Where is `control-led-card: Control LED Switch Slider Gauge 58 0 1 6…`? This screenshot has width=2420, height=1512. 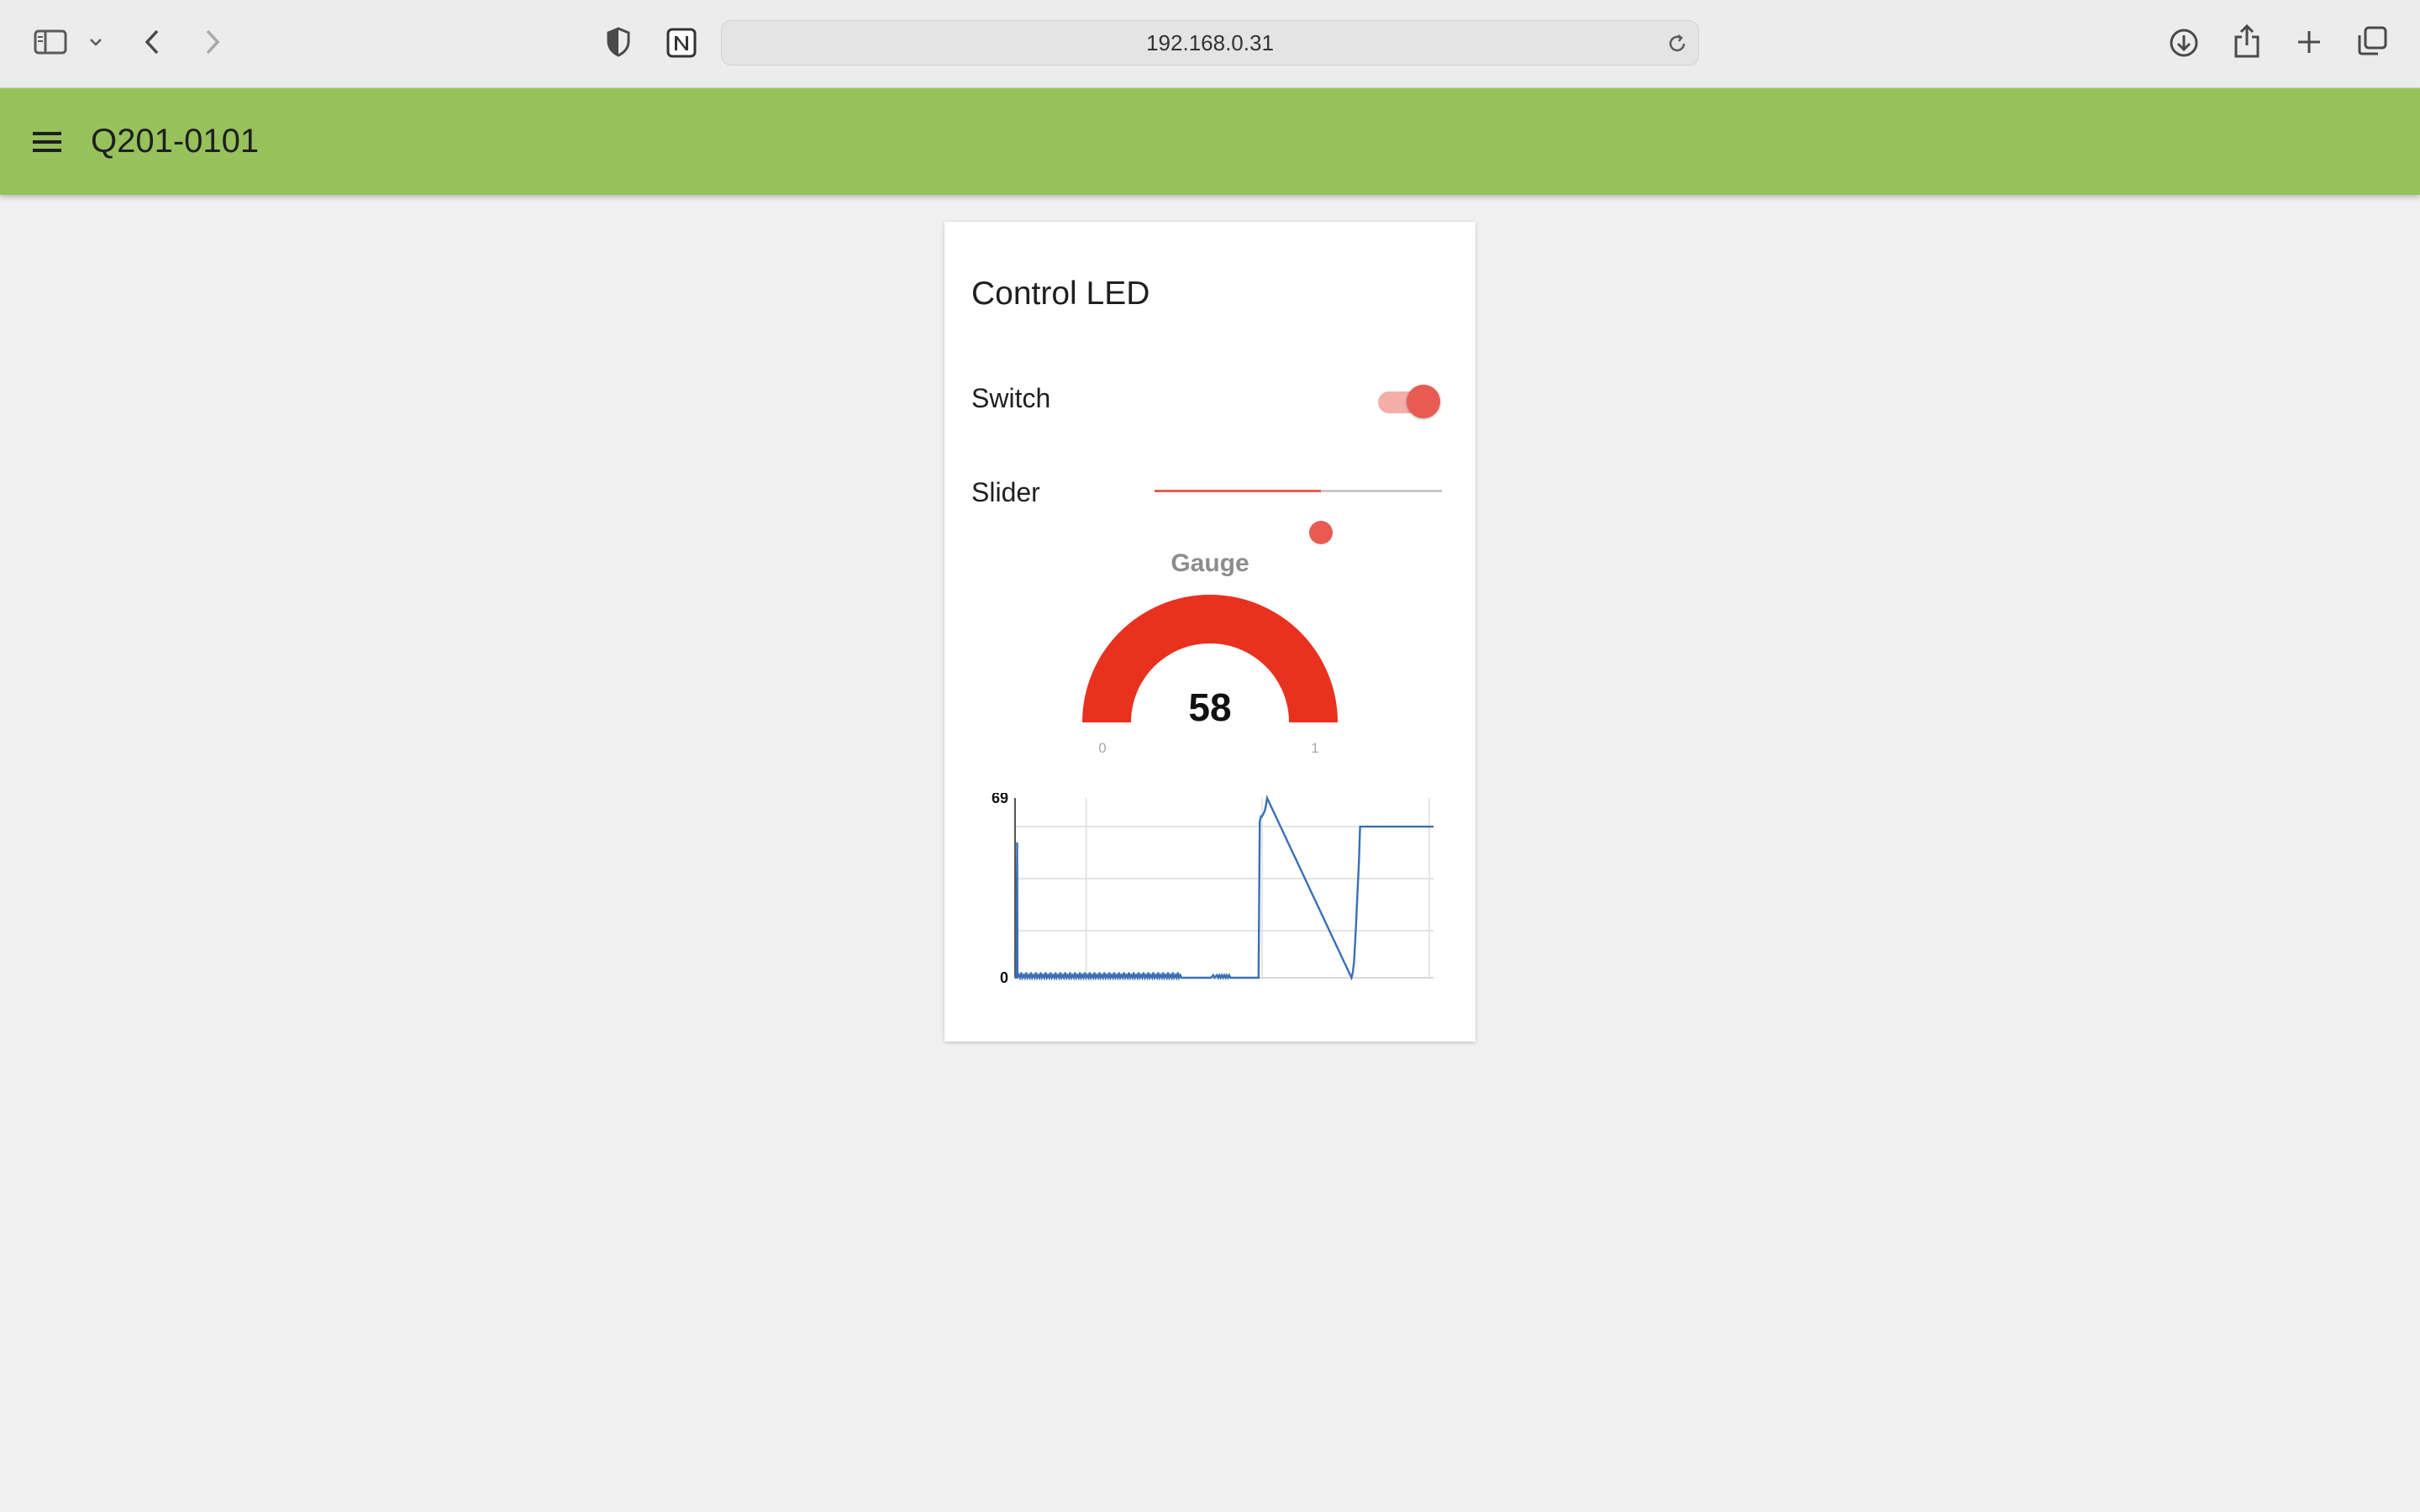
control-led-card: Control LED Switch Slider Gauge 58 0 1 6… is located at coordinates (1210, 632).